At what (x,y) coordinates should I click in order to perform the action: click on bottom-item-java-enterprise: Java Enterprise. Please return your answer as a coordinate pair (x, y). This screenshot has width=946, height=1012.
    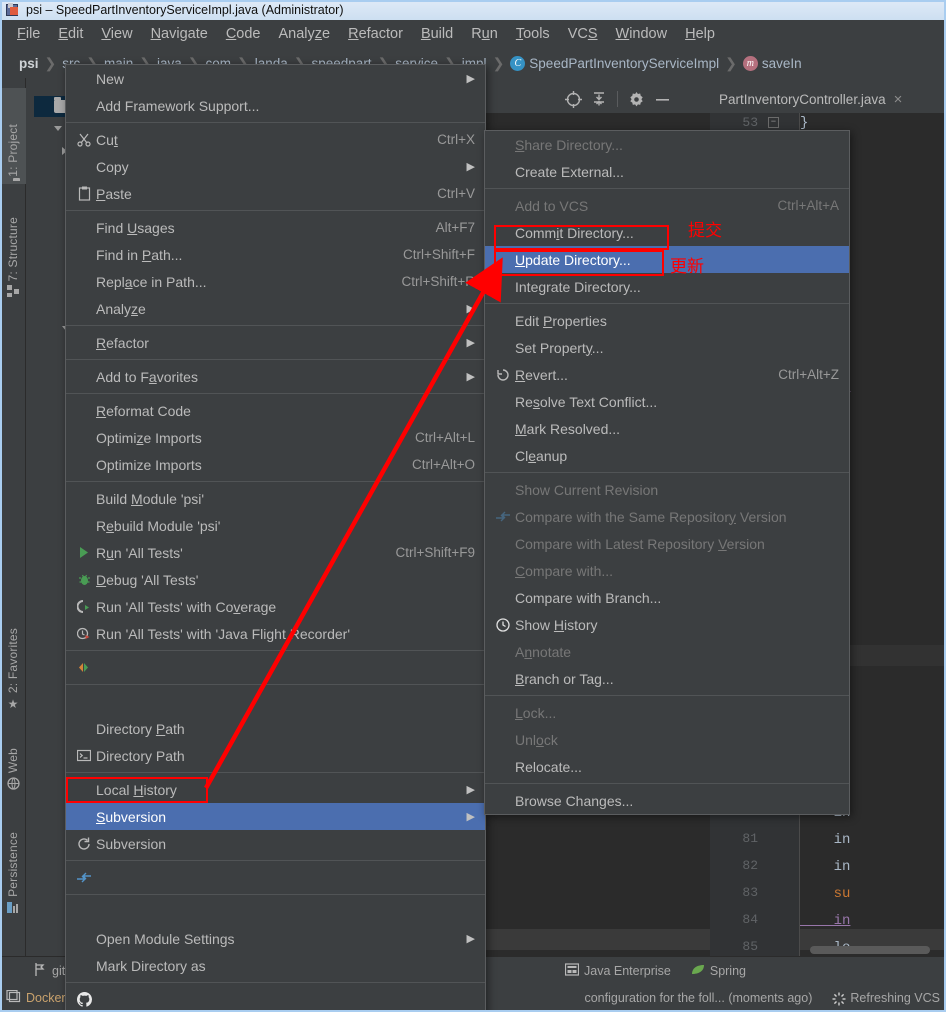
    Looking at the image, I should click on (618, 970).